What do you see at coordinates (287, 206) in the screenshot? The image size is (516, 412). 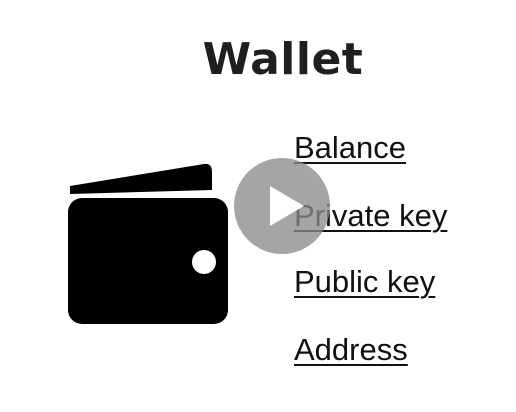 I see `play-icon` at bounding box center [287, 206].